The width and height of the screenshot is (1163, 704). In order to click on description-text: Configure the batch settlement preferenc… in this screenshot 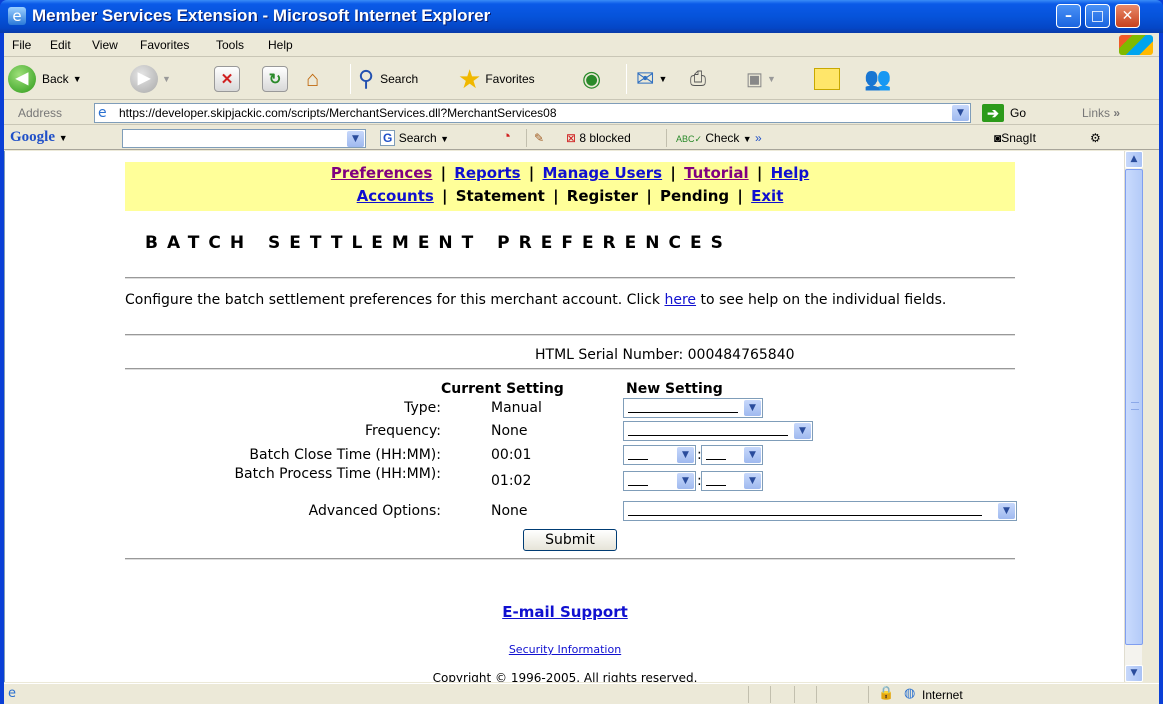, I will do `click(395, 300)`.